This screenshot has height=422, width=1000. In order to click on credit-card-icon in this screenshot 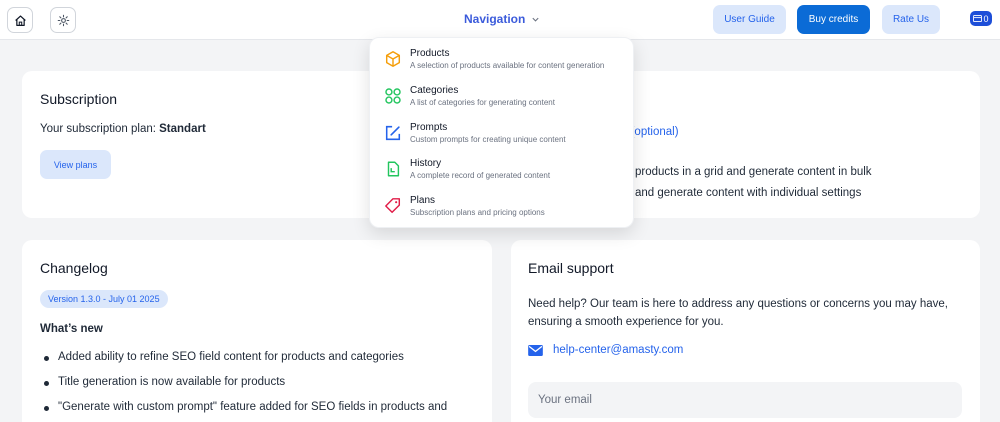, I will do `click(978, 18)`.